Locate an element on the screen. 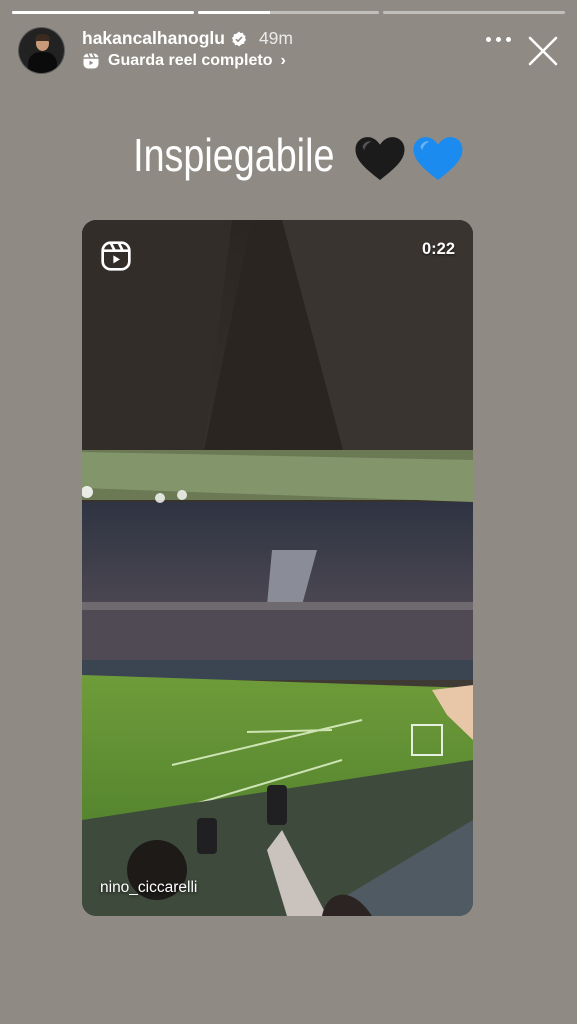 This screenshot has height=1024, width=577. black-heart-icon is located at coordinates (380, 158).